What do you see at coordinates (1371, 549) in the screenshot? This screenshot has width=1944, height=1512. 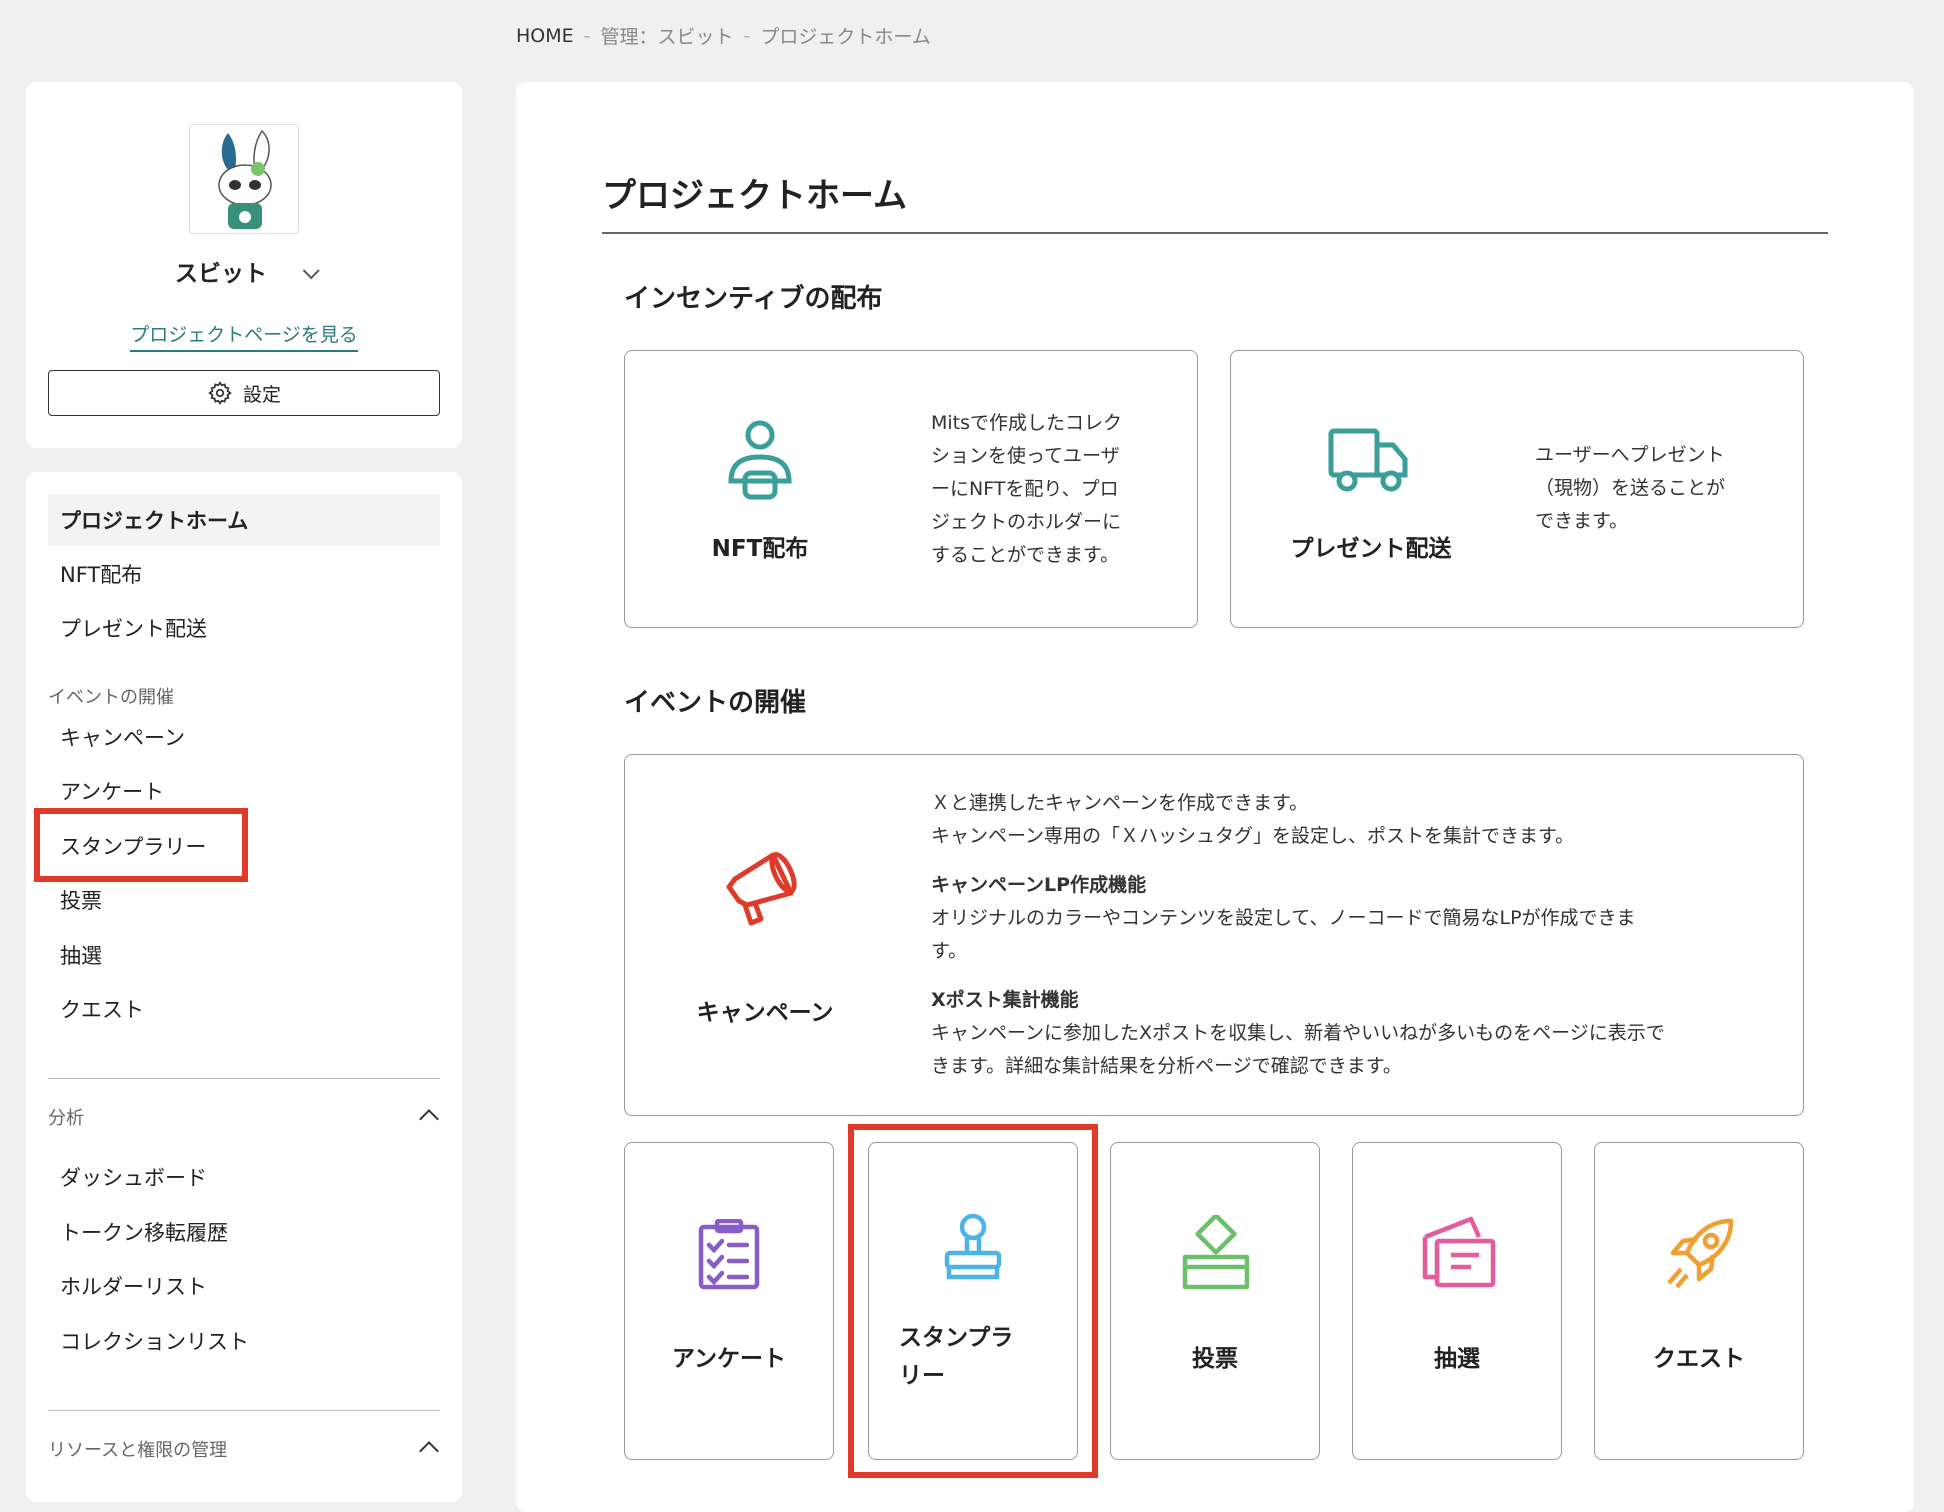 I see `present-card-label: プレゼント配送` at bounding box center [1371, 549].